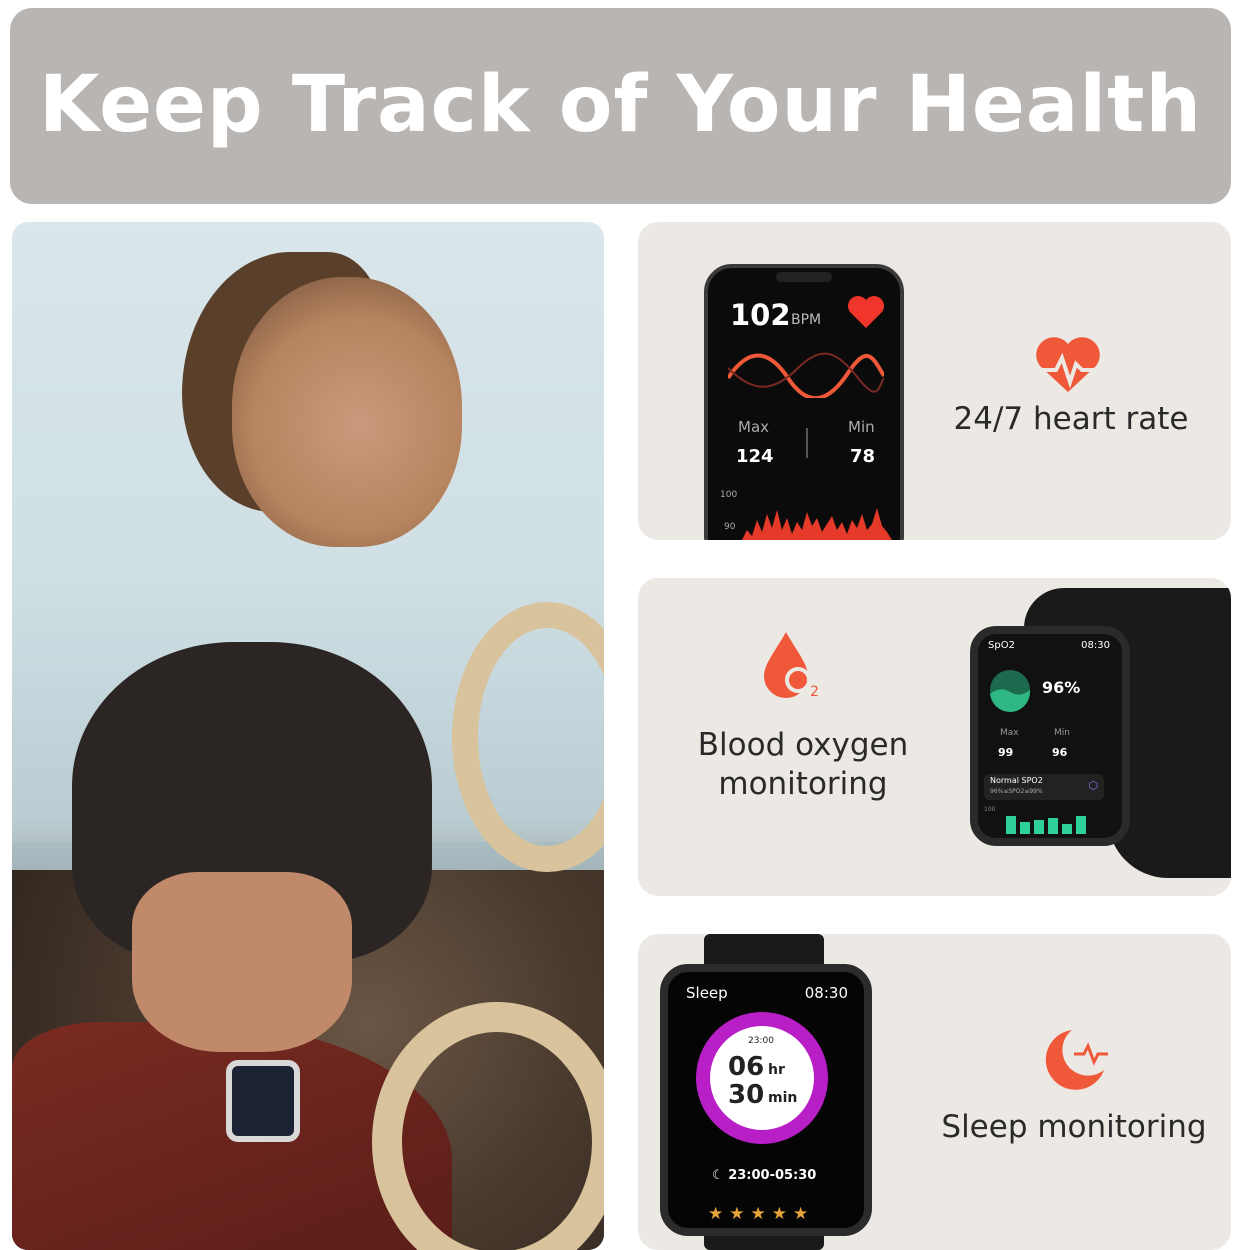 This screenshot has height=1250, width=1233. Describe the element at coordinates (817, 524) in the screenshot. I see `heart-rate-bars` at that location.